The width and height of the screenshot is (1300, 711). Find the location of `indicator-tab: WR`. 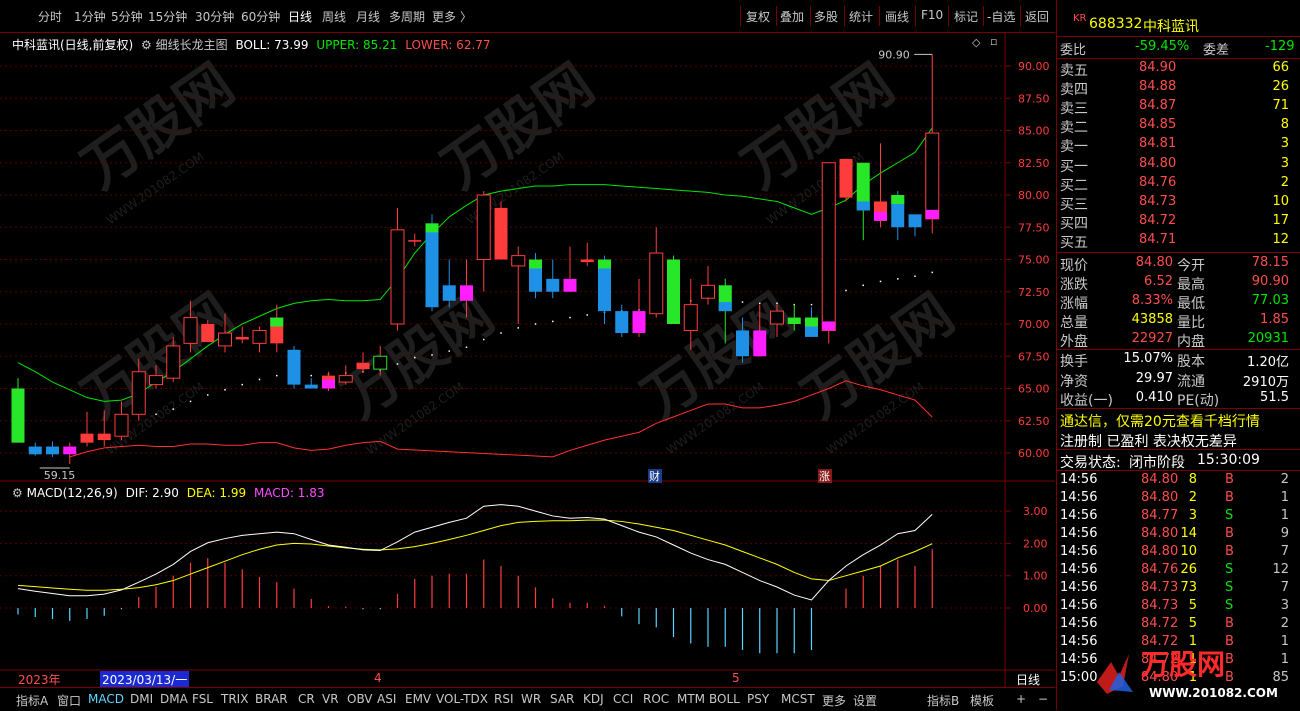

indicator-tab: WR is located at coordinates (531, 699).